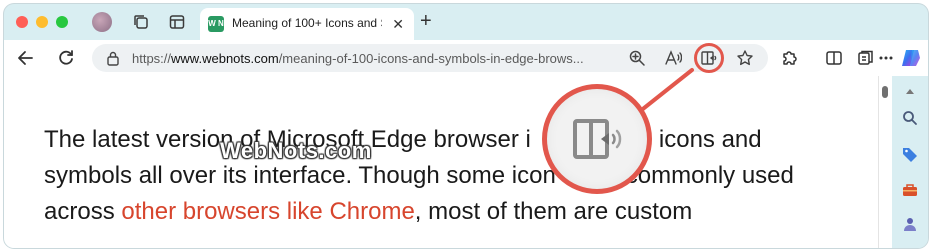  I want to click on read-aloud-icon, so click(673, 58).